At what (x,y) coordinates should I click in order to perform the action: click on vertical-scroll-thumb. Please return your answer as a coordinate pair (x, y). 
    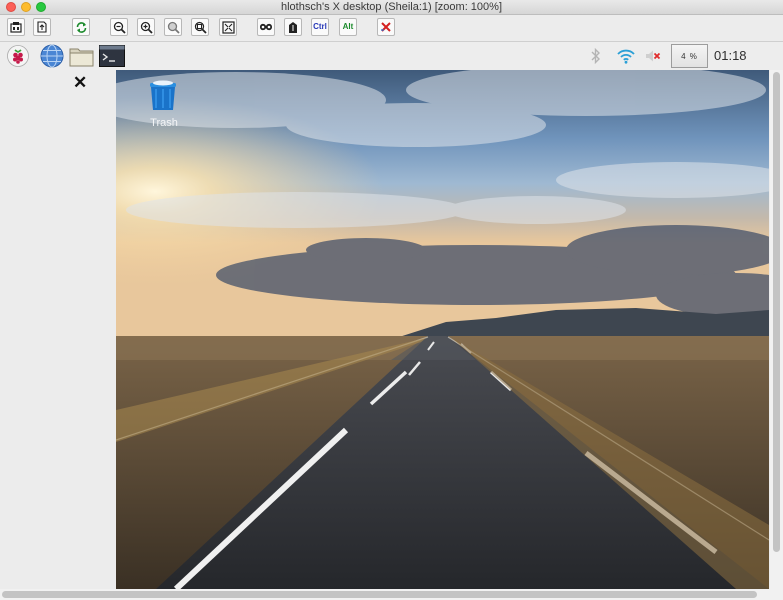
    Looking at the image, I should click on (776, 312).